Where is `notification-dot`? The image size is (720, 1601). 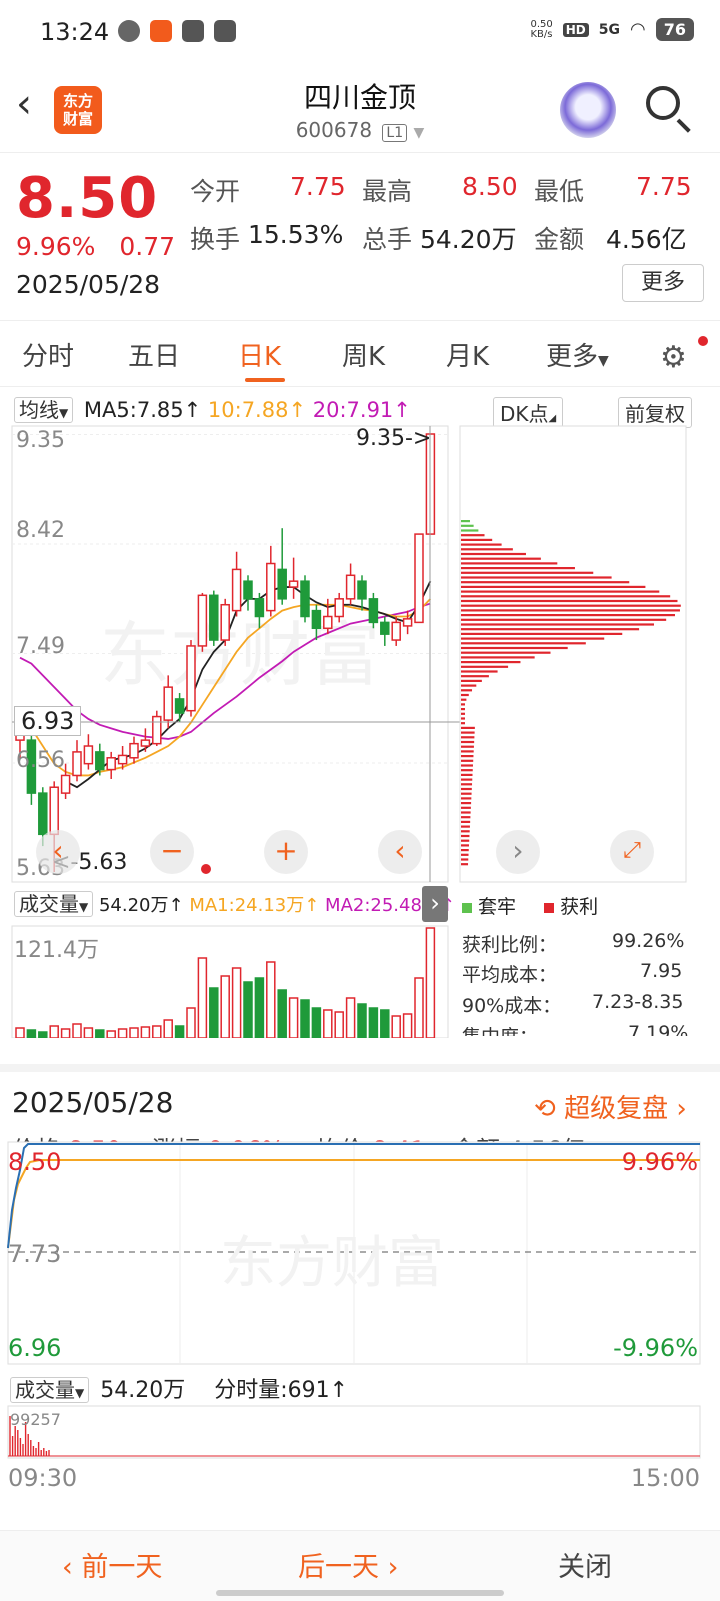
notification-dot is located at coordinates (703, 341).